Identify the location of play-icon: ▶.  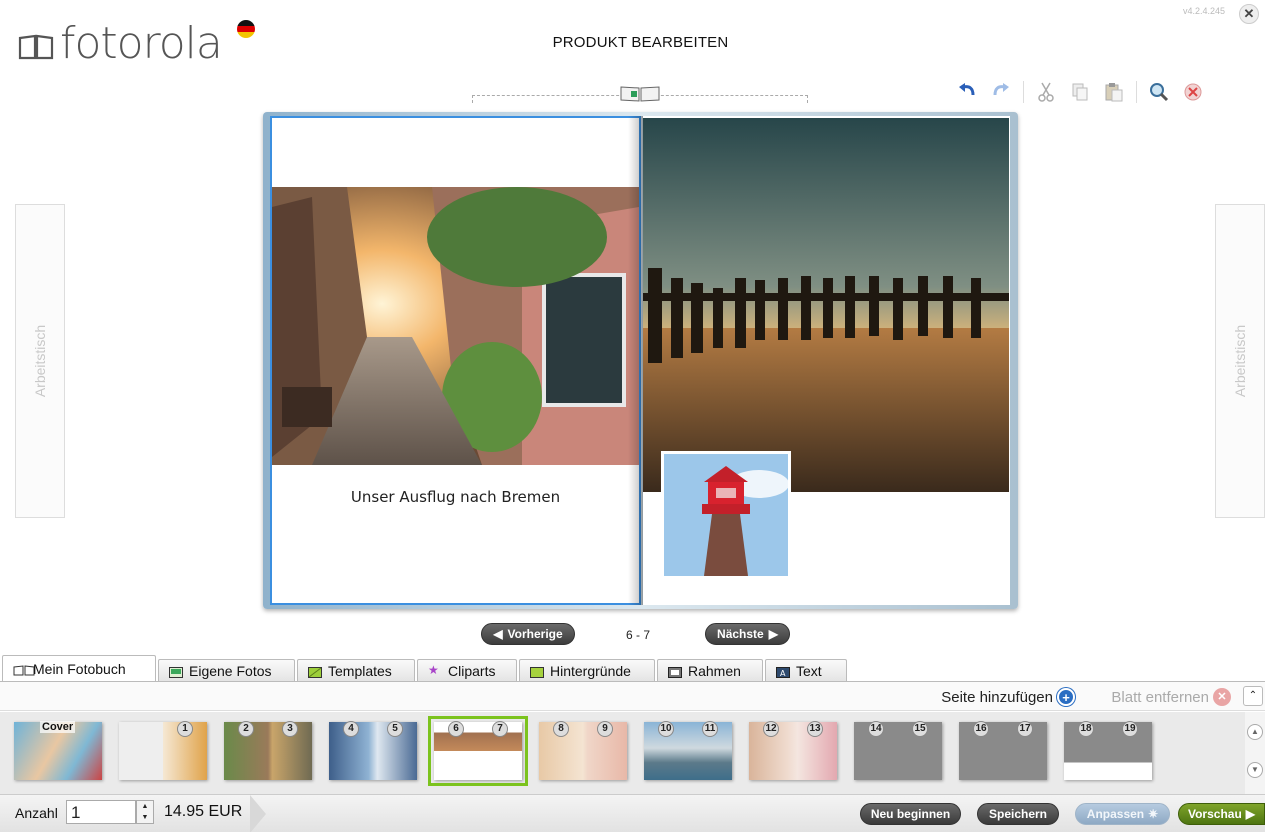
(1250, 814).